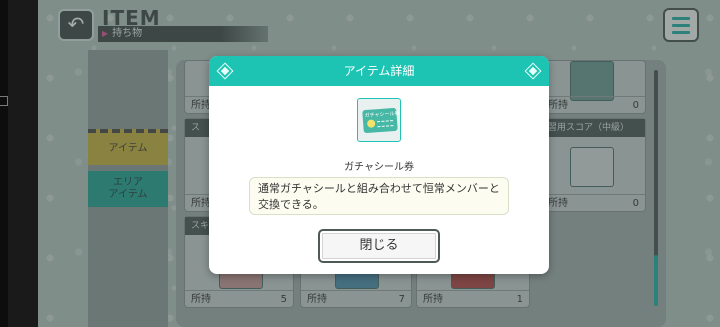  I want to click on gacha-ticket-icon: ガチャシール券, so click(379, 120).